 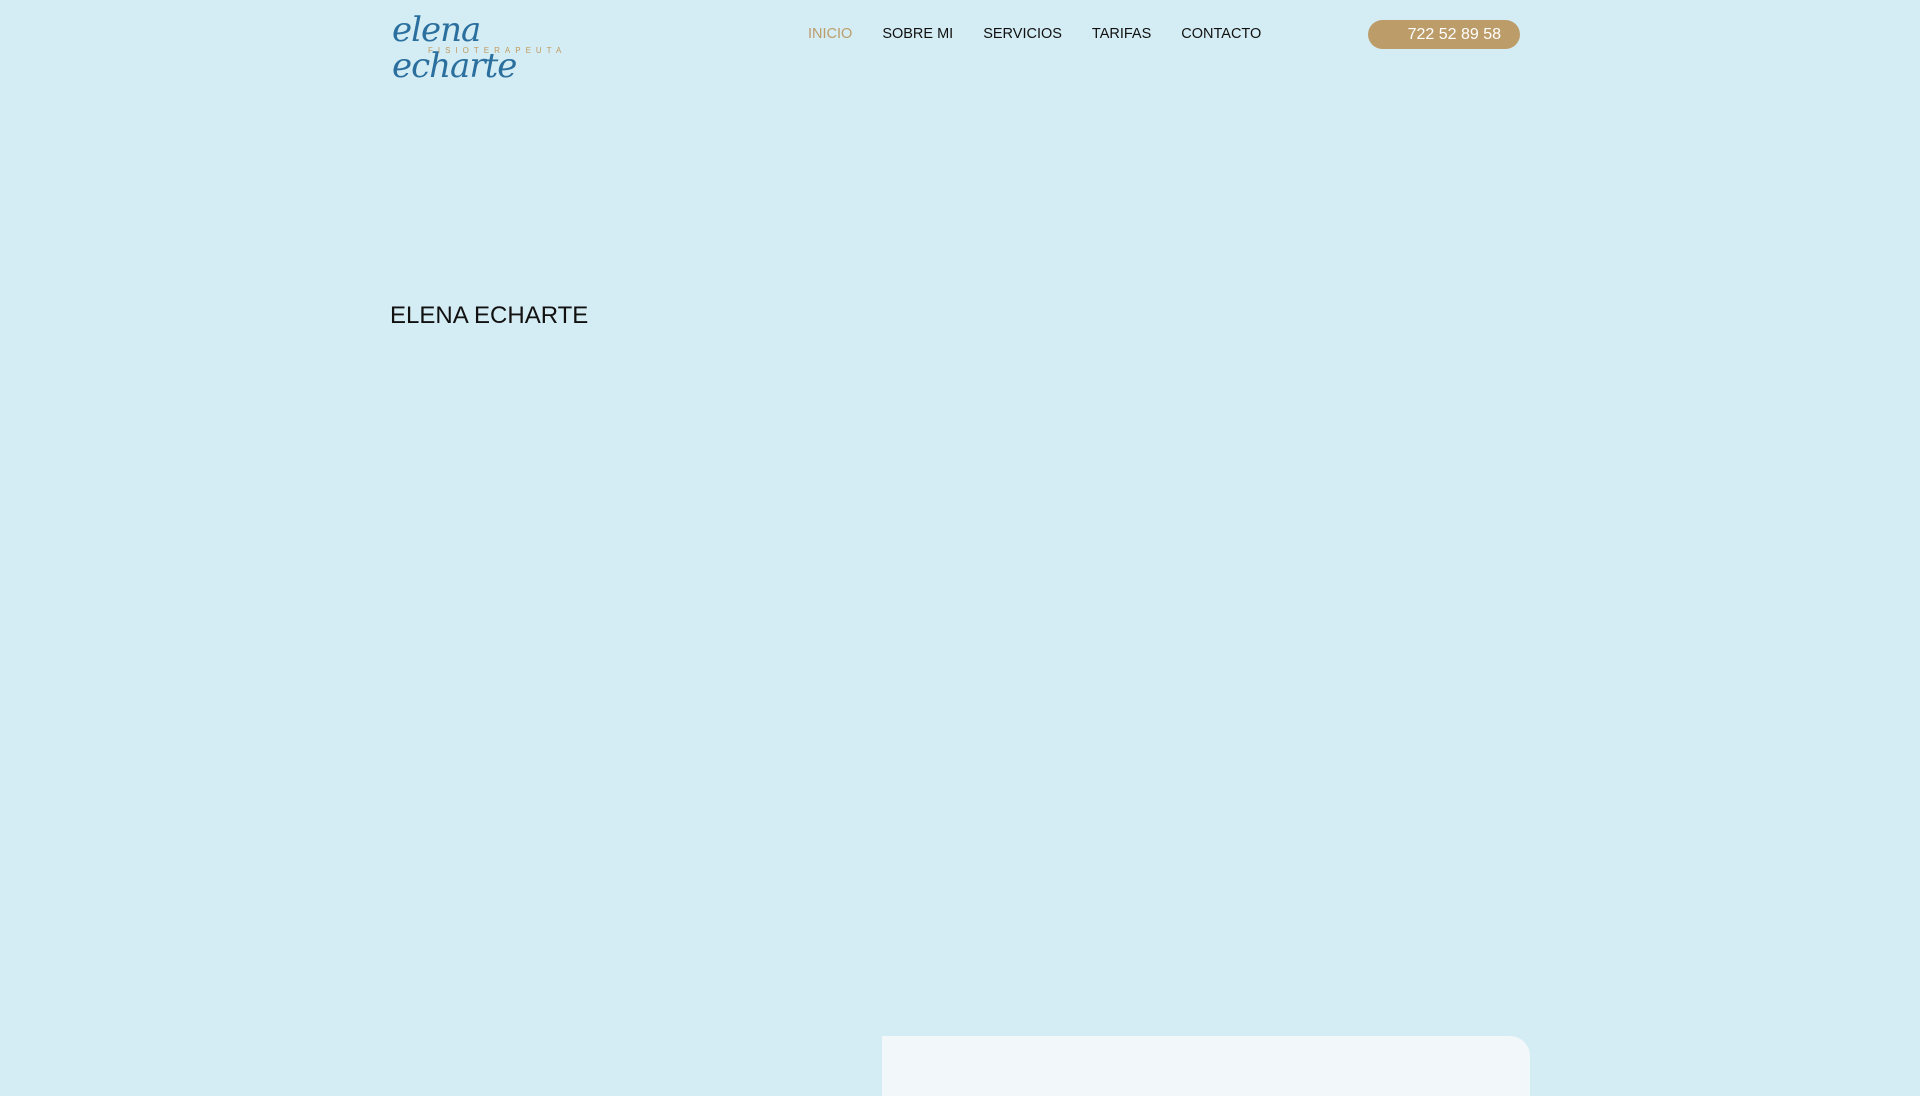 What do you see at coordinates (1221, 34) in the screenshot?
I see `nav-contacto: CONTACTO` at bounding box center [1221, 34].